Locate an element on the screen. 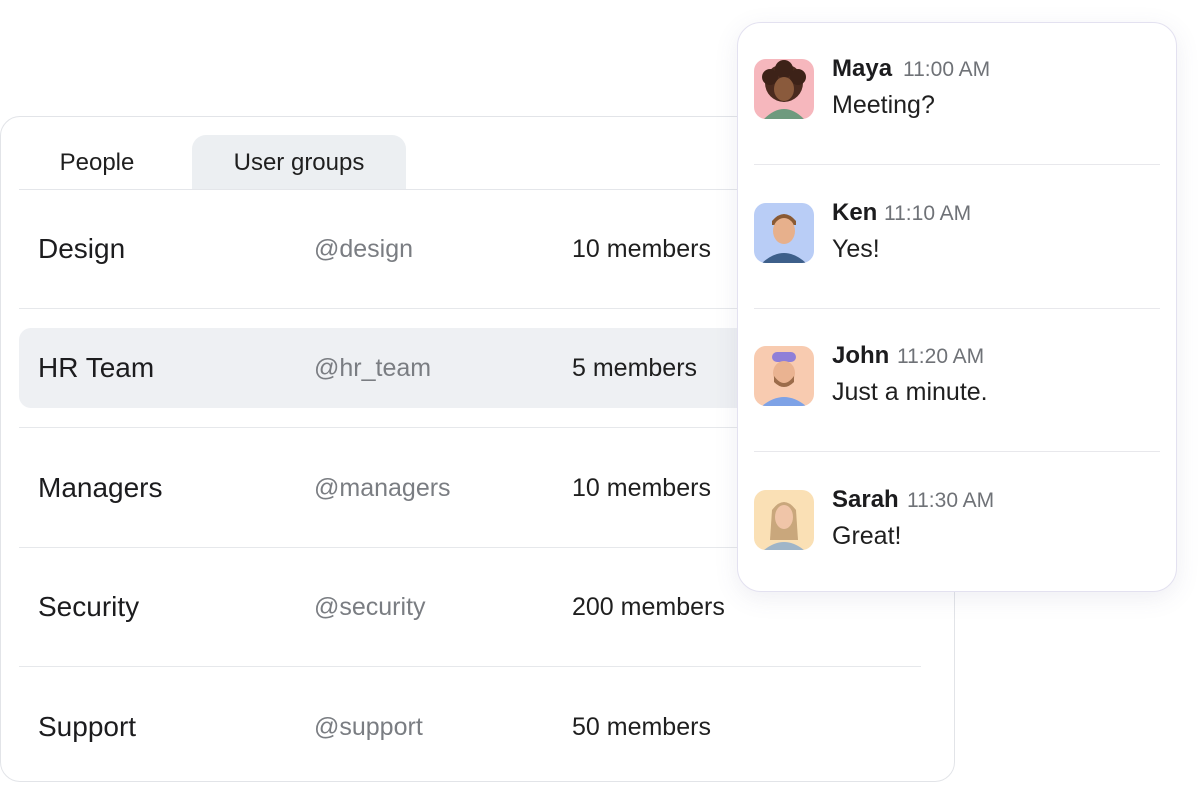 The height and width of the screenshot is (785, 1200). group-name: Security is located at coordinates (89, 606).